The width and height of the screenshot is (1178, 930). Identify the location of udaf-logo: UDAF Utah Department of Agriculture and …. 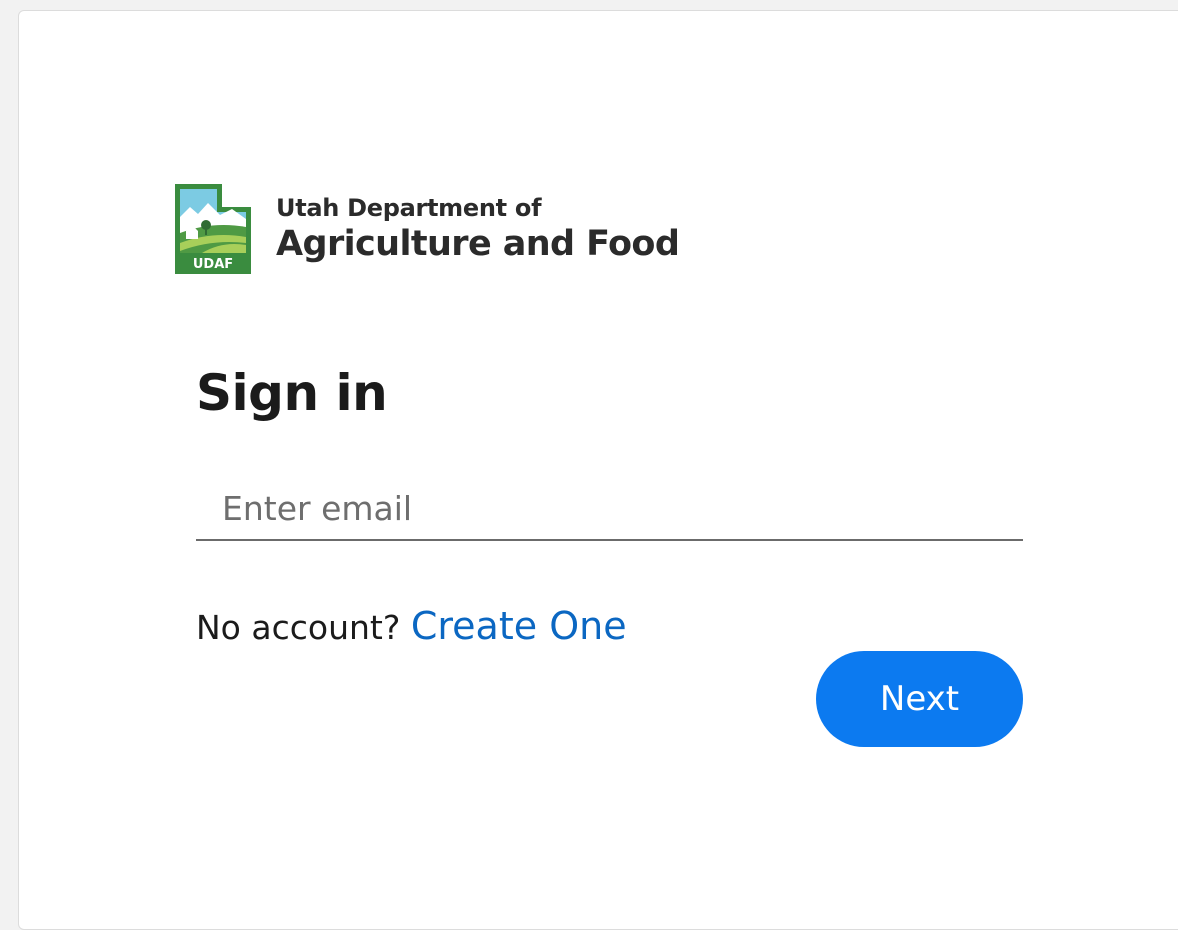
(426, 229).